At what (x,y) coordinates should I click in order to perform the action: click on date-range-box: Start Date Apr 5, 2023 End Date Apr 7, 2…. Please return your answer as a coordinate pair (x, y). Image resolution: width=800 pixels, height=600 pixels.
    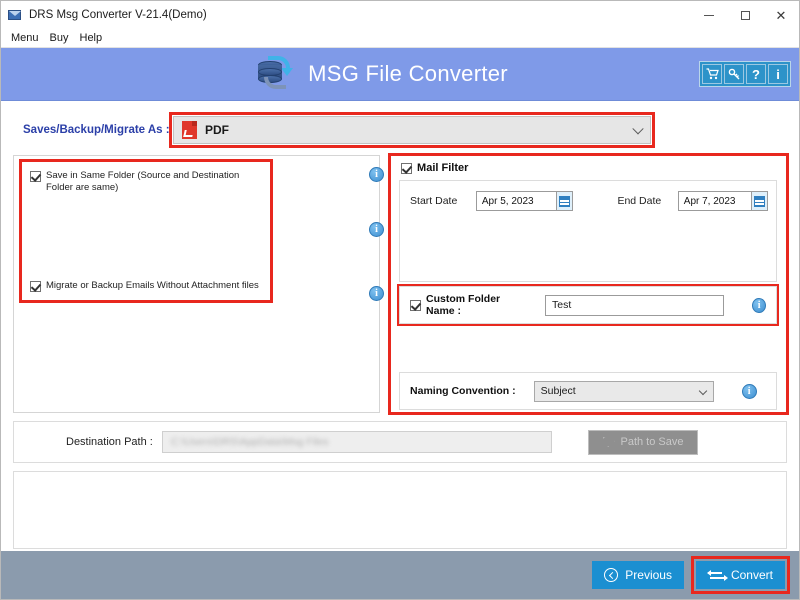
    Looking at the image, I should click on (588, 231).